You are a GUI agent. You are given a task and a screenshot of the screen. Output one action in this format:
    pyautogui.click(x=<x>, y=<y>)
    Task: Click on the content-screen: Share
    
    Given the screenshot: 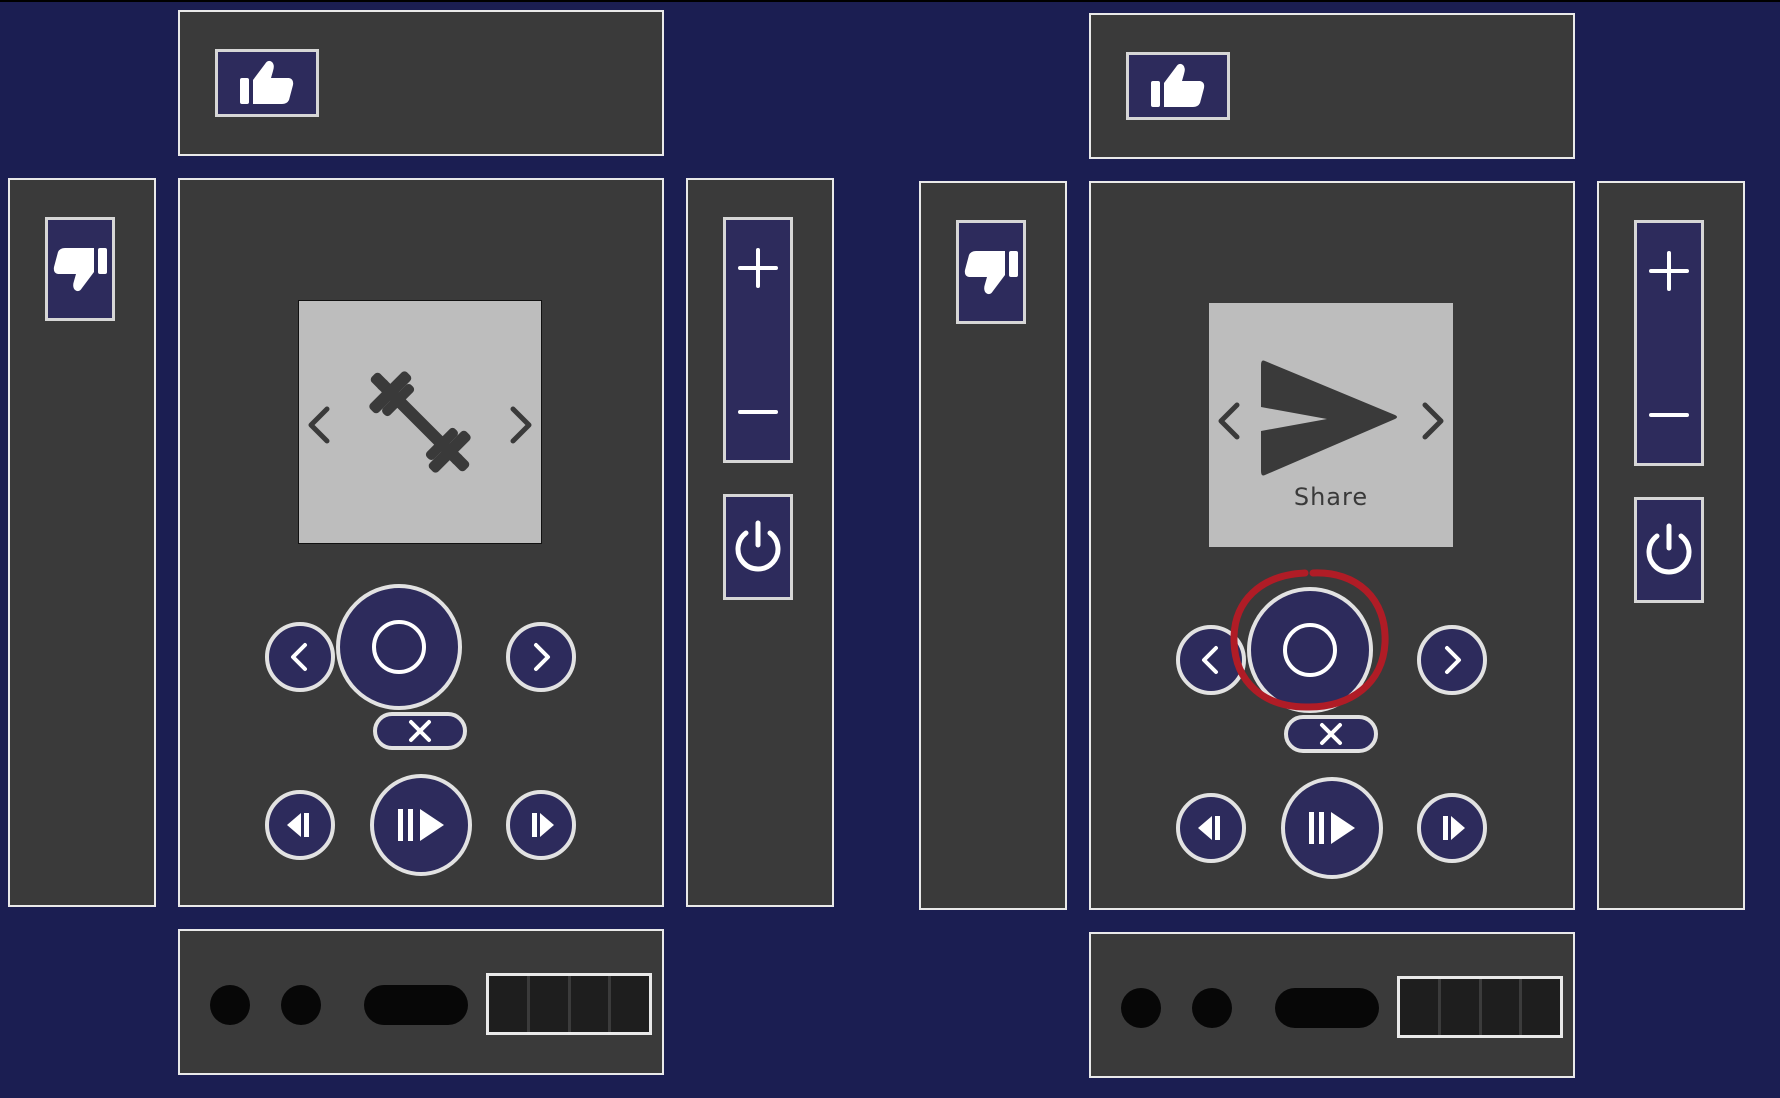 What is the action you would take?
    pyautogui.click(x=1331, y=425)
    